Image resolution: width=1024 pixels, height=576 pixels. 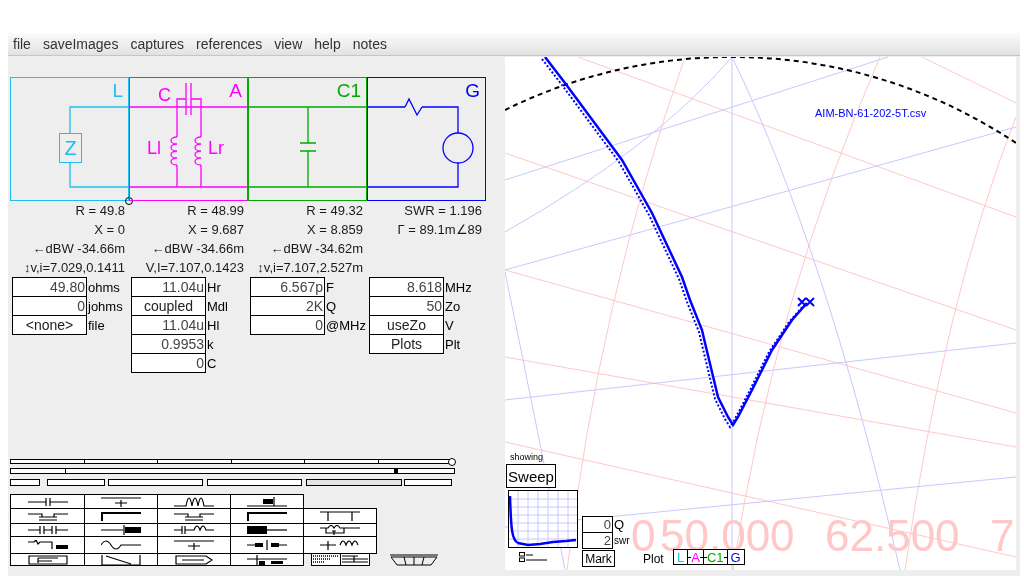 I want to click on readout-text: R = 48.99, so click(x=215, y=211).